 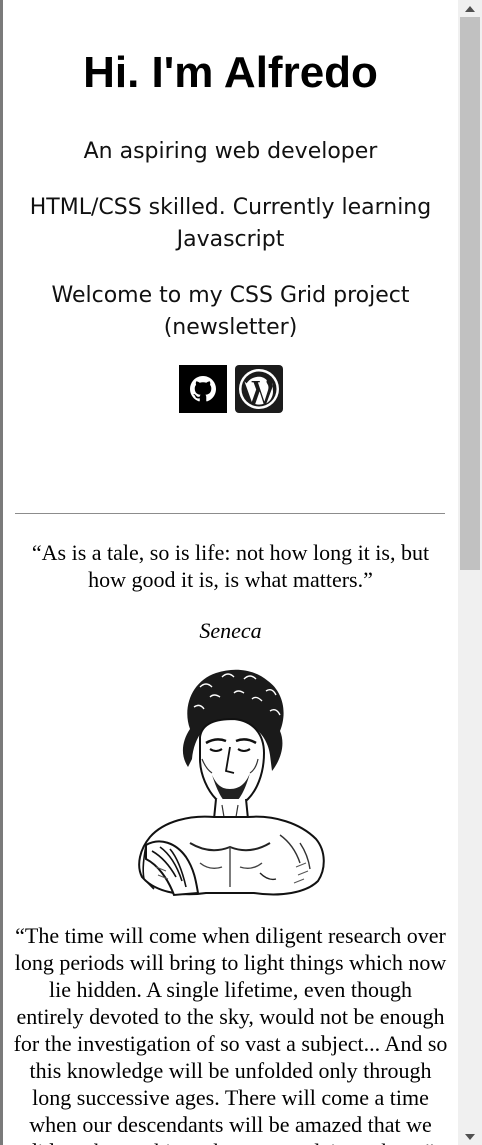 I want to click on quote-author: Seneca, so click(x=230, y=630).